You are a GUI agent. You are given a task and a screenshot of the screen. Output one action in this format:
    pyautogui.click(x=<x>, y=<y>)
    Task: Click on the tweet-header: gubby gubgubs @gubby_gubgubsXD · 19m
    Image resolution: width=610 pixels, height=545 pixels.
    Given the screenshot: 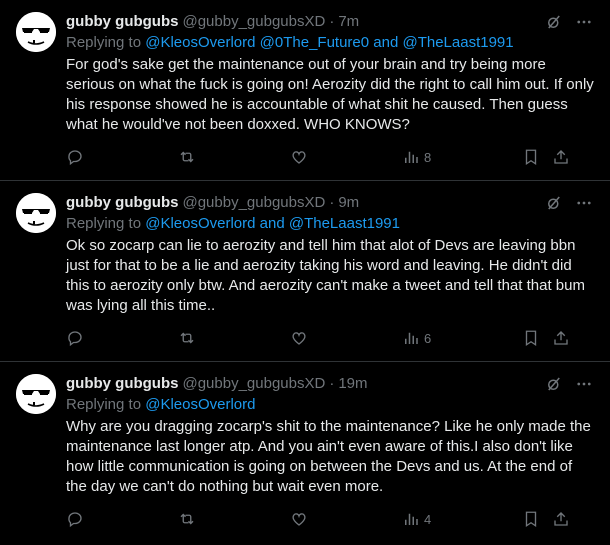 What is the action you would take?
    pyautogui.click(x=330, y=384)
    